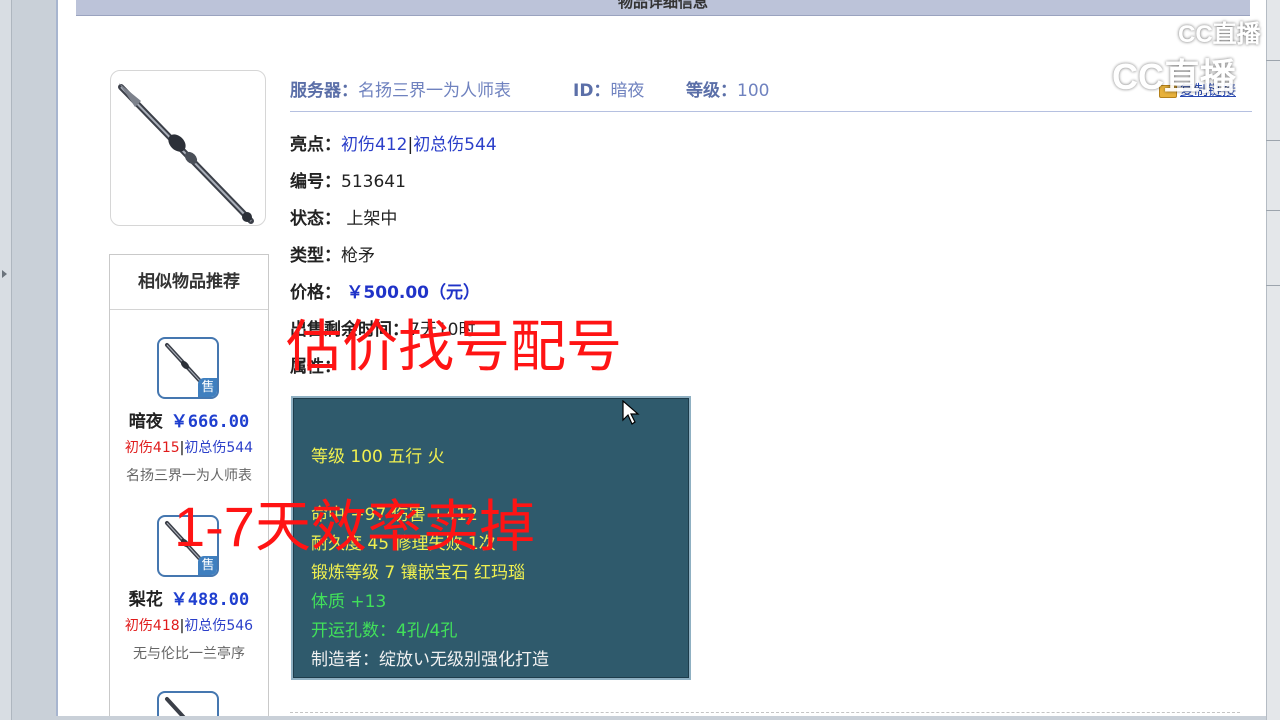 The image size is (1280, 720). Describe the element at coordinates (413, 293) in the screenshot. I see `price-value: ￥500.00（元）` at that location.